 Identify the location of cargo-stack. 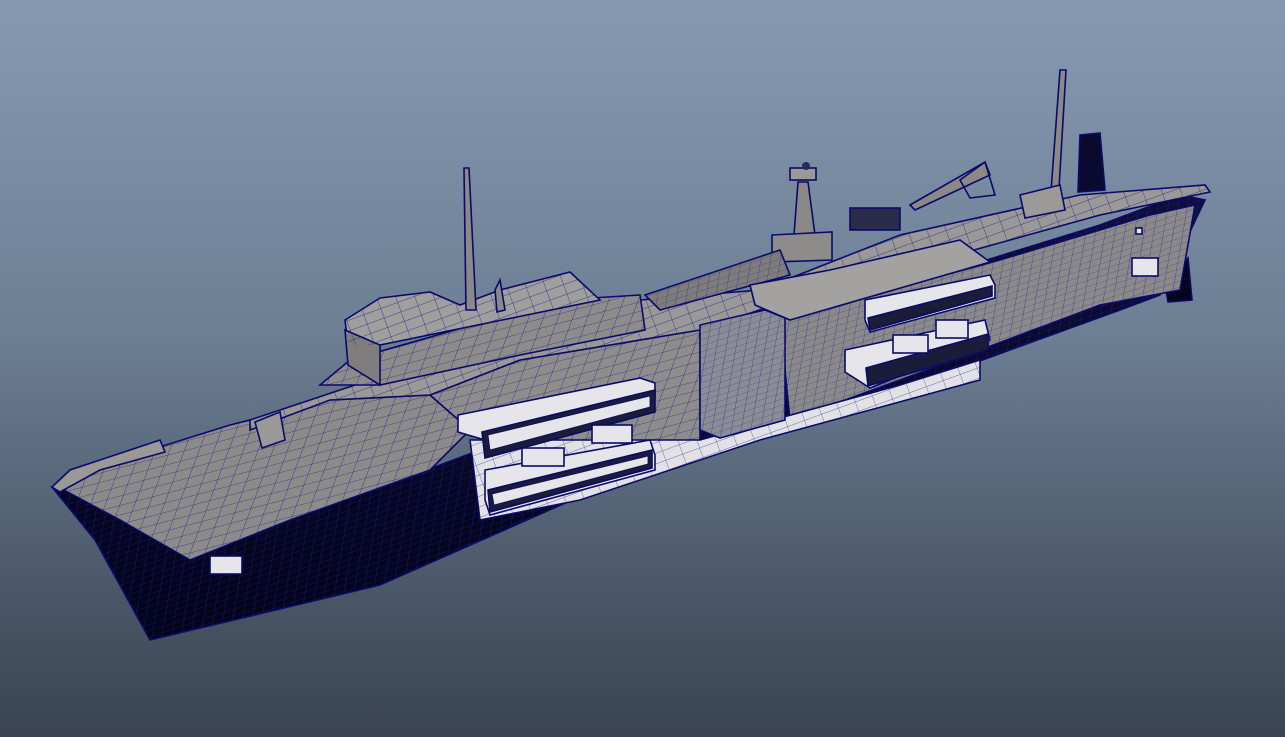
(742, 374).